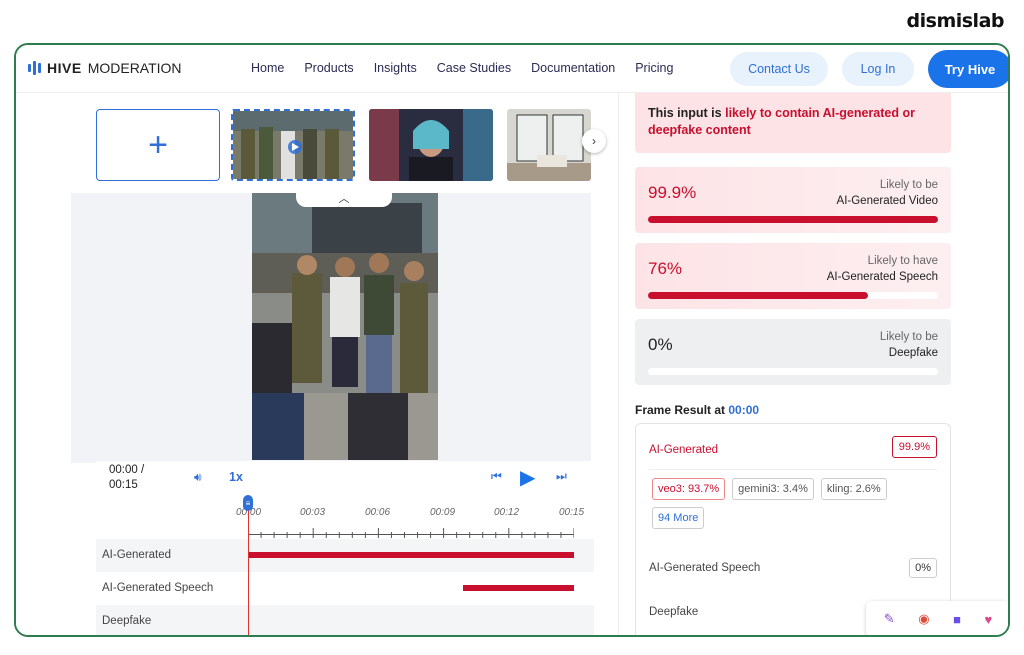 Image resolution: width=1024 pixels, height=655 pixels. What do you see at coordinates (923, 619) in the screenshot?
I see `color-picker-icon: ◉` at bounding box center [923, 619].